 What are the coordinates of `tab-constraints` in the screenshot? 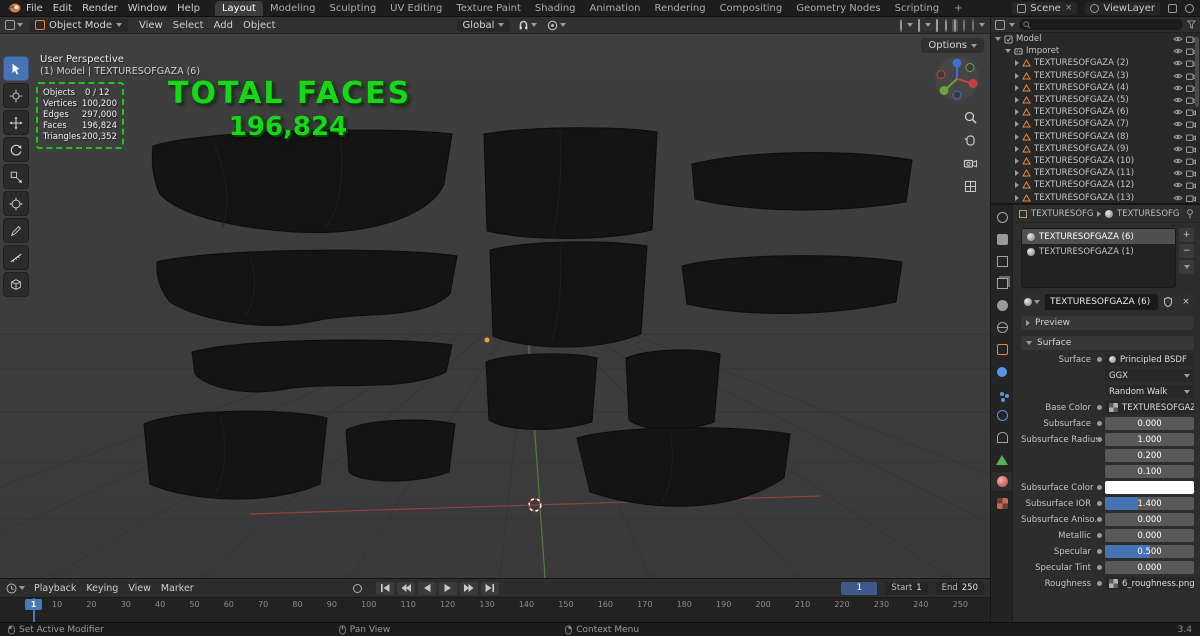 It's located at (1002, 437).